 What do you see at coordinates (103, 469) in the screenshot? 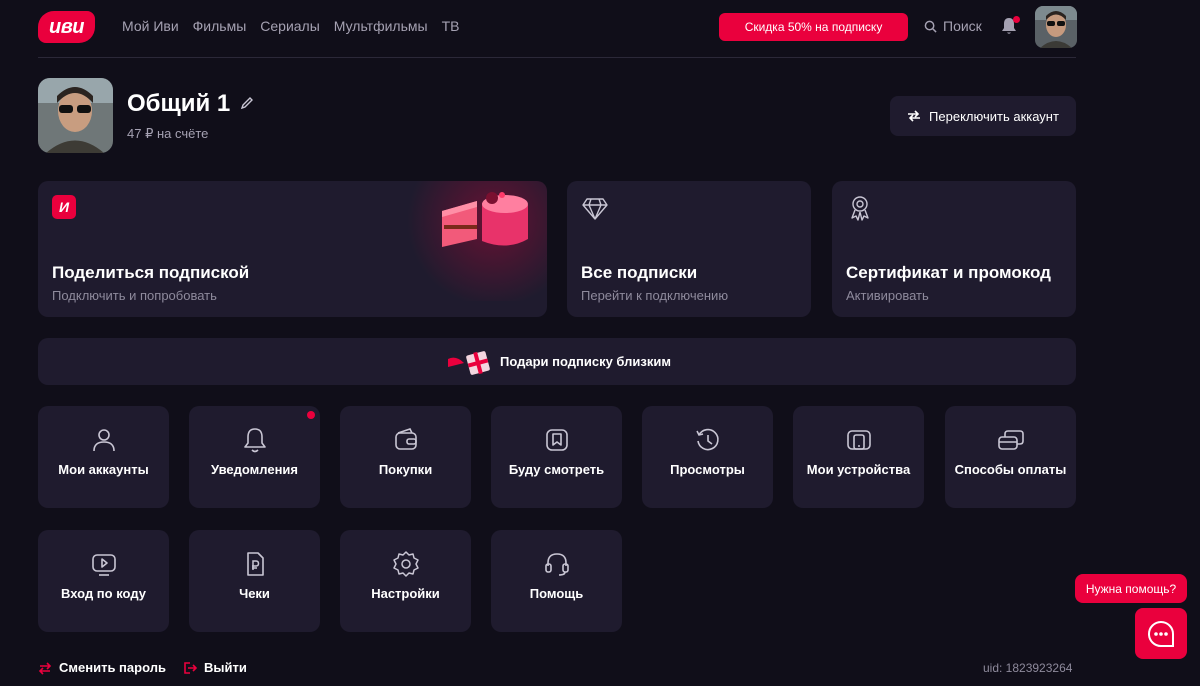
I see `tile-label: Мои аккаунты` at bounding box center [103, 469].